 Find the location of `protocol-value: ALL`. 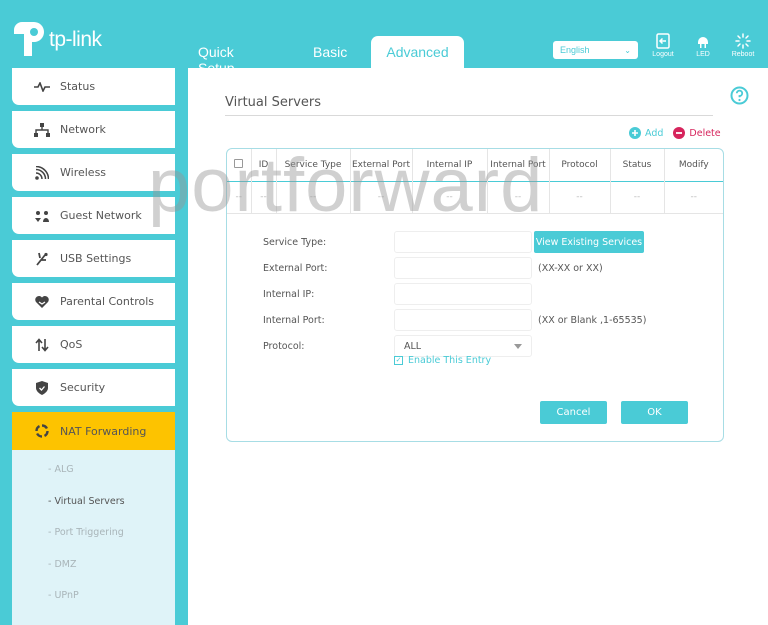

protocol-value: ALL is located at coordinates (413, 346).